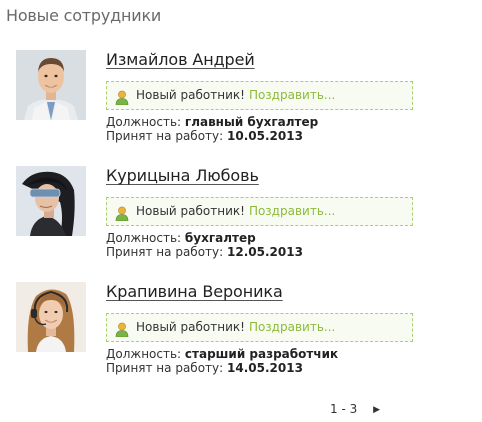 Image resolution: width=482 pixels, height=422 pixels. Describe the element at coordinates (265, 252) in the screenshot. I see `hired-date: 12.05.2013` at that location.